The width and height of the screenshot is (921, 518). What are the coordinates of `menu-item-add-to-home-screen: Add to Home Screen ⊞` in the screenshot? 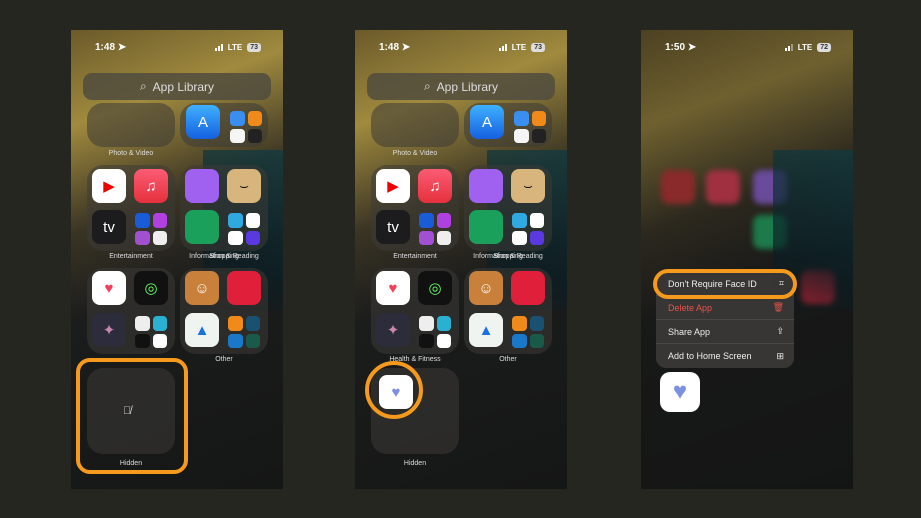 It's located at (725, 356).